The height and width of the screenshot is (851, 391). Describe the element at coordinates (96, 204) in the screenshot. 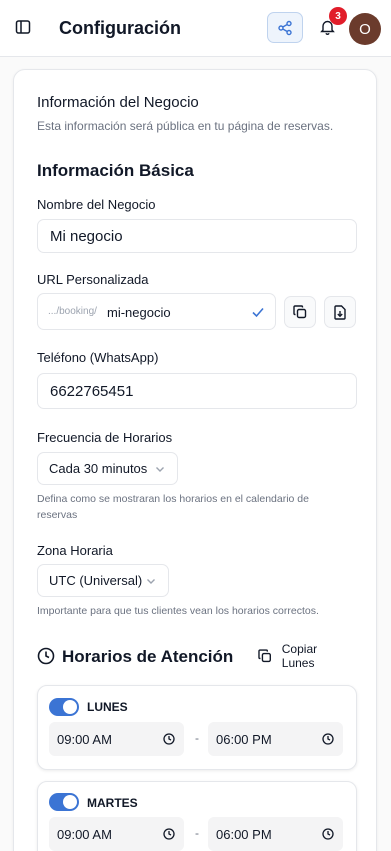

I see `business-name-label: Nombre del Negocio` at that location.